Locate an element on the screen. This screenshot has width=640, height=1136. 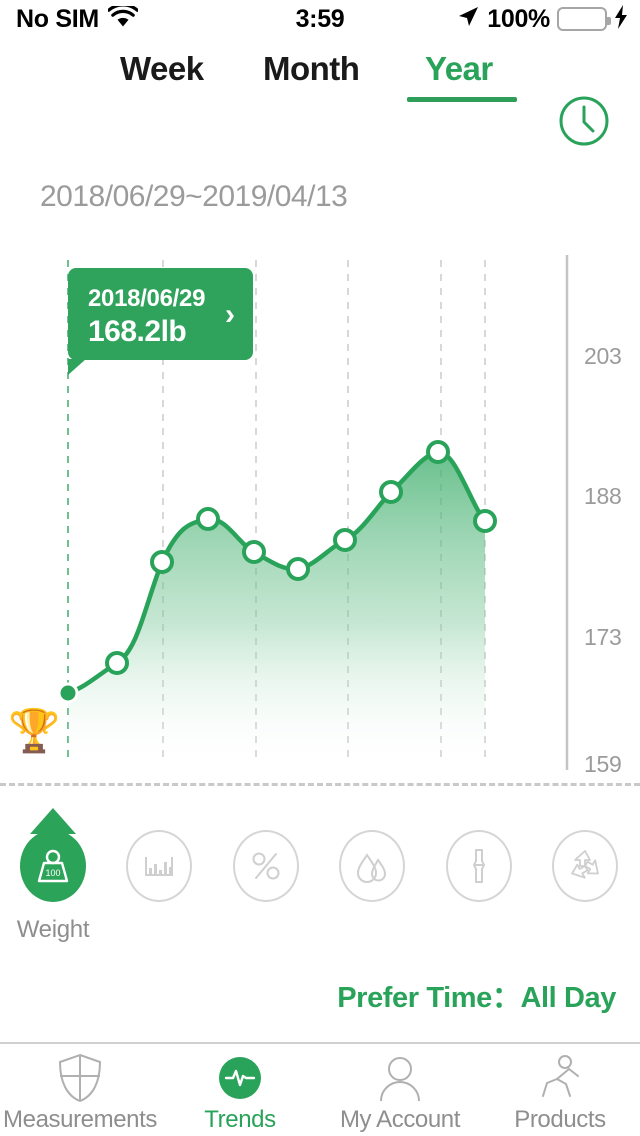
metric-bone-mass is located at coordinates (479, 873).